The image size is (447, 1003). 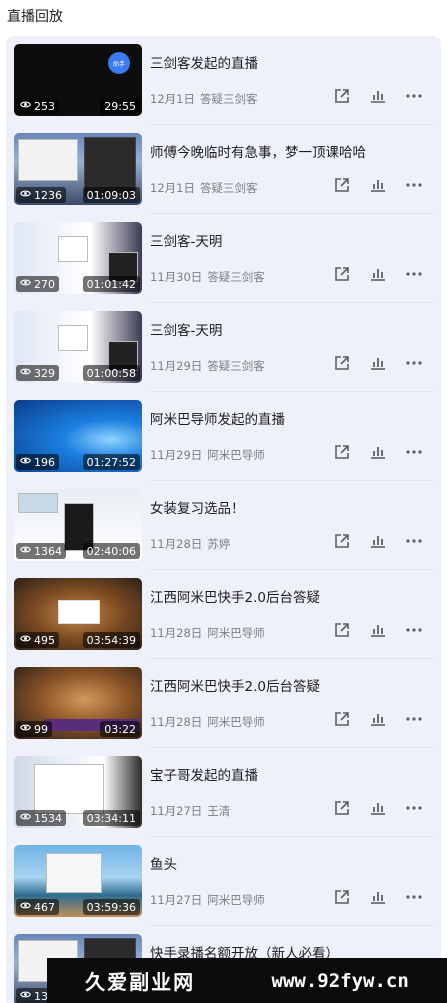 I want to click on replay-title: 师傅今晚临时有急事，梦一顶课哈哈, so click(x=258, y=151).